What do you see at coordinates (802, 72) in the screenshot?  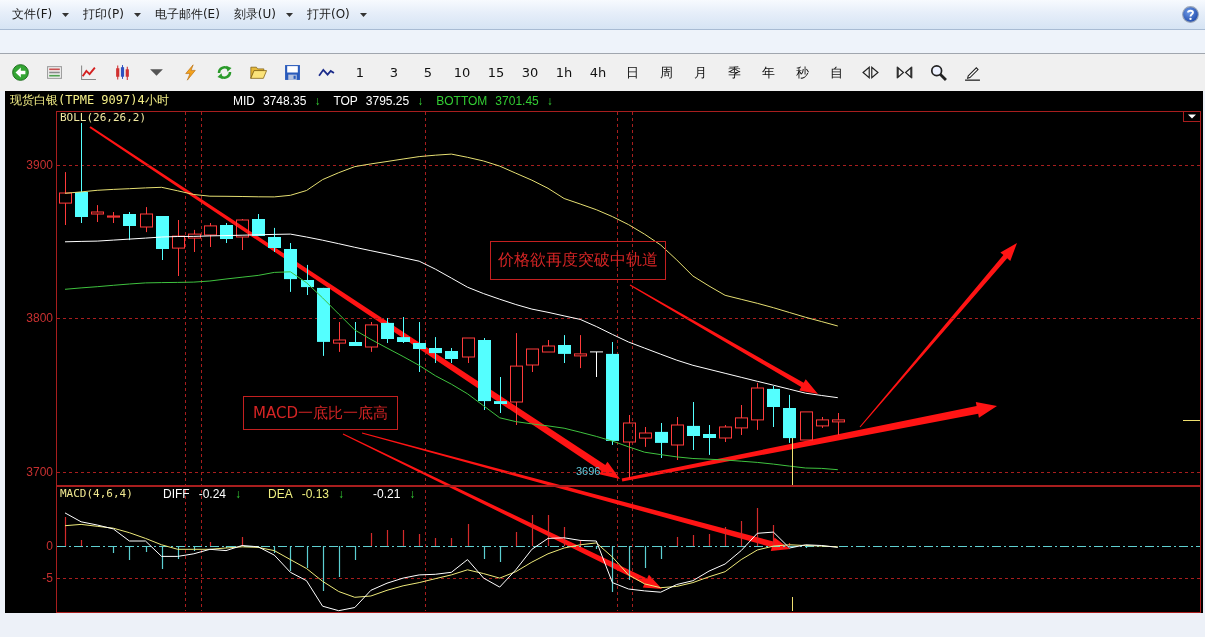 I see `period-button: 秒` at bounding box center [802, 72].